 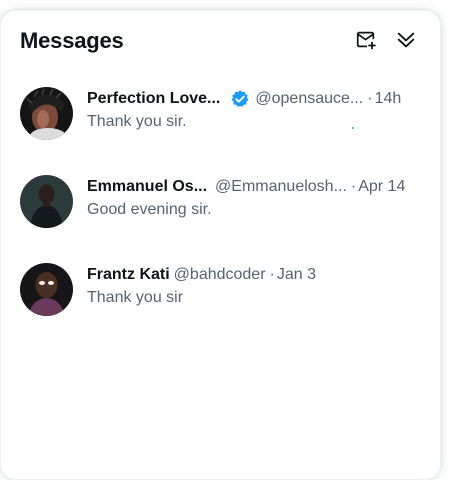 I want to click on drawer-header: Messages, so click(x=220, y=39).